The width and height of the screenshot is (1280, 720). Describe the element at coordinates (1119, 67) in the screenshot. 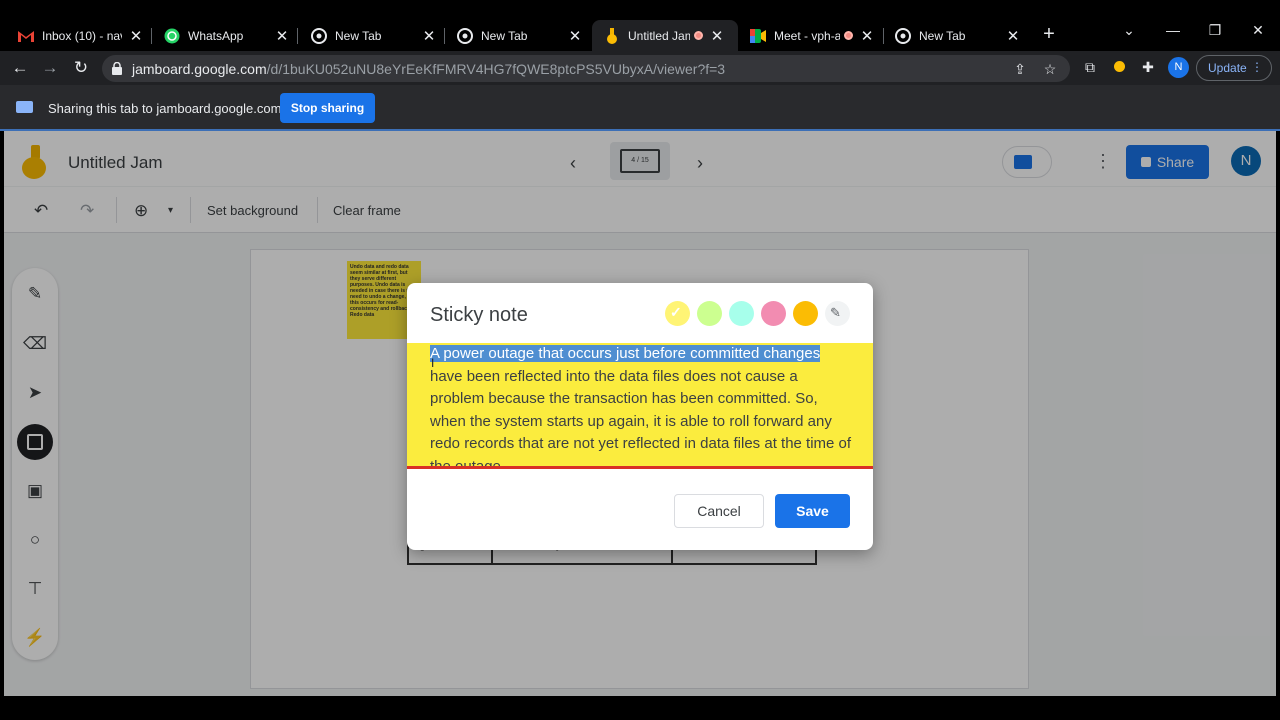

I see `extension-coin-icon` at that location.